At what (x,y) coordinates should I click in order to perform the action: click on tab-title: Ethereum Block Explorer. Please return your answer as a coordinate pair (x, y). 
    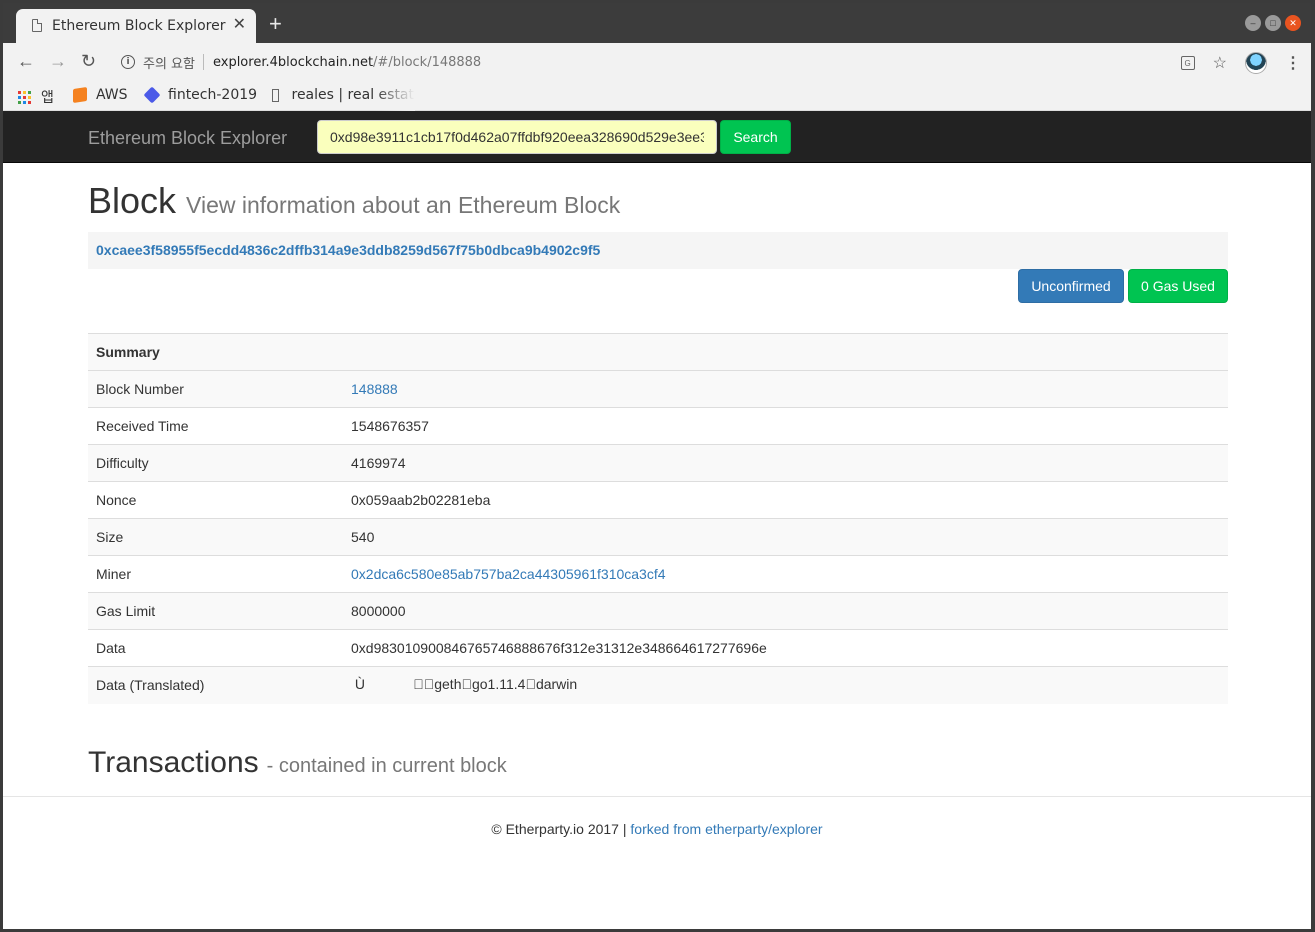
    Looking at the image, I should click on (139, 26).